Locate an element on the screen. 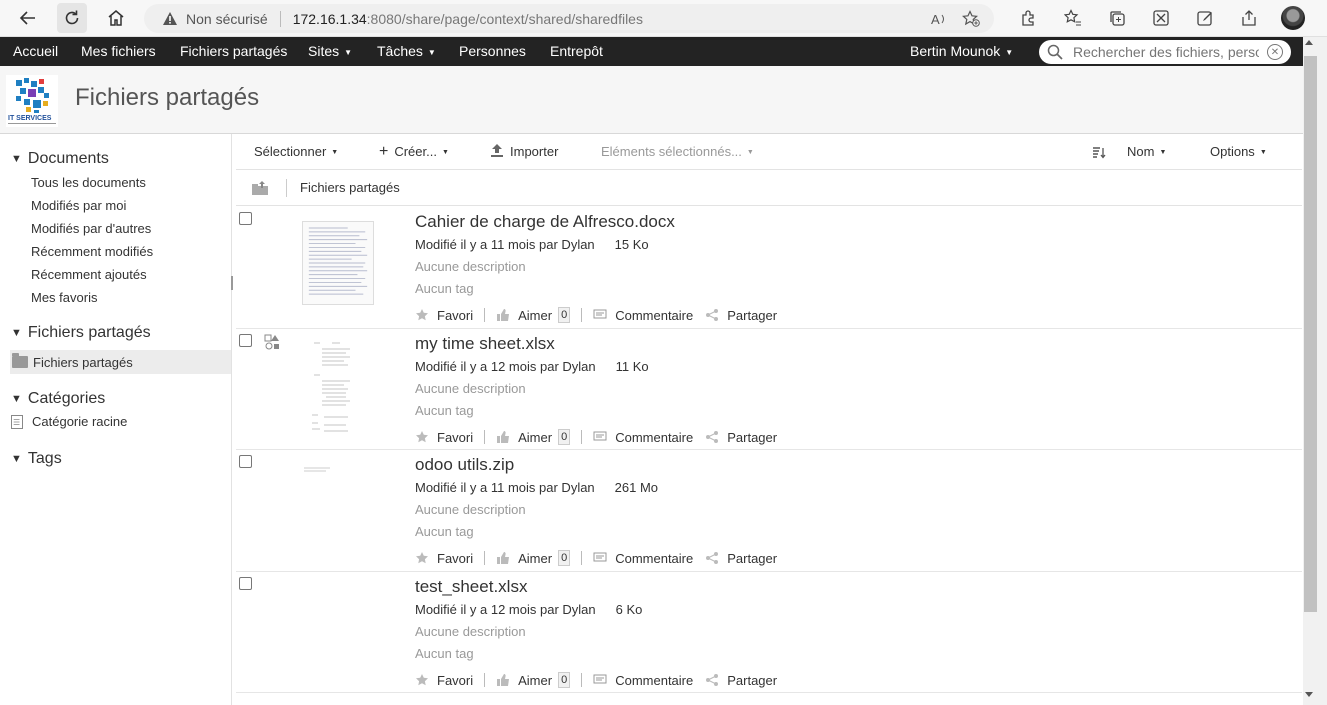 This screenshot has height=705, width=1327. nav-my-files: Mes fichiers is located at coordinates (118, 51).